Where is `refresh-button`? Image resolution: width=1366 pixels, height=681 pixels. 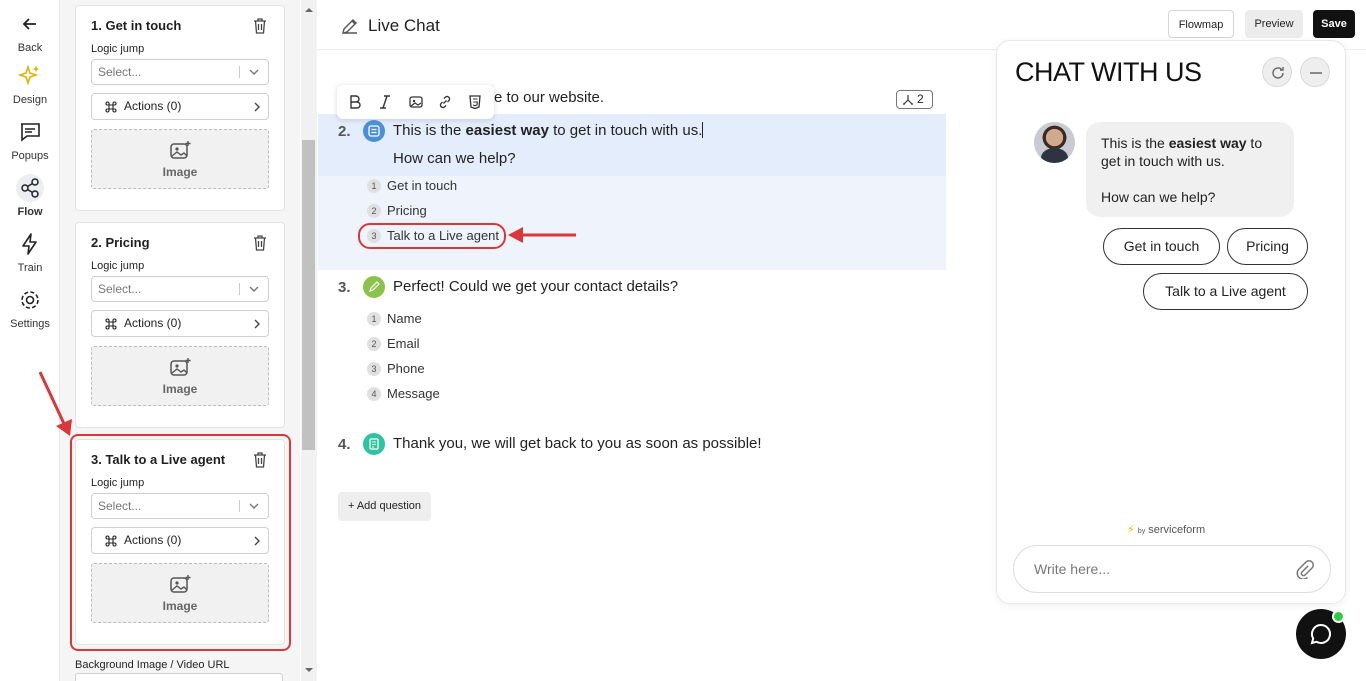 refresh-button is located at coordinates (1277, 72).